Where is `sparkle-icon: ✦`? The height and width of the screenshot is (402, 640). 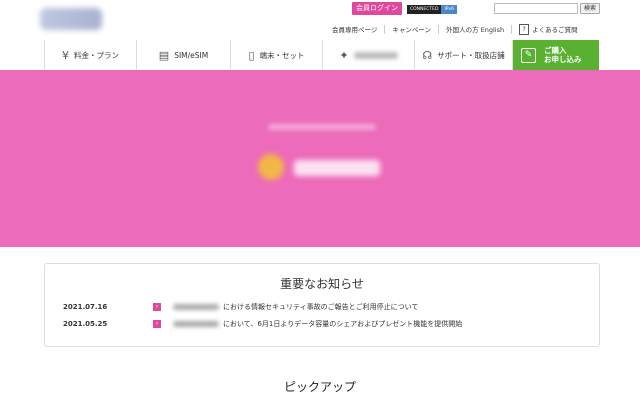
sparkle-icon: ✦ is located at coordinates (344, 55).